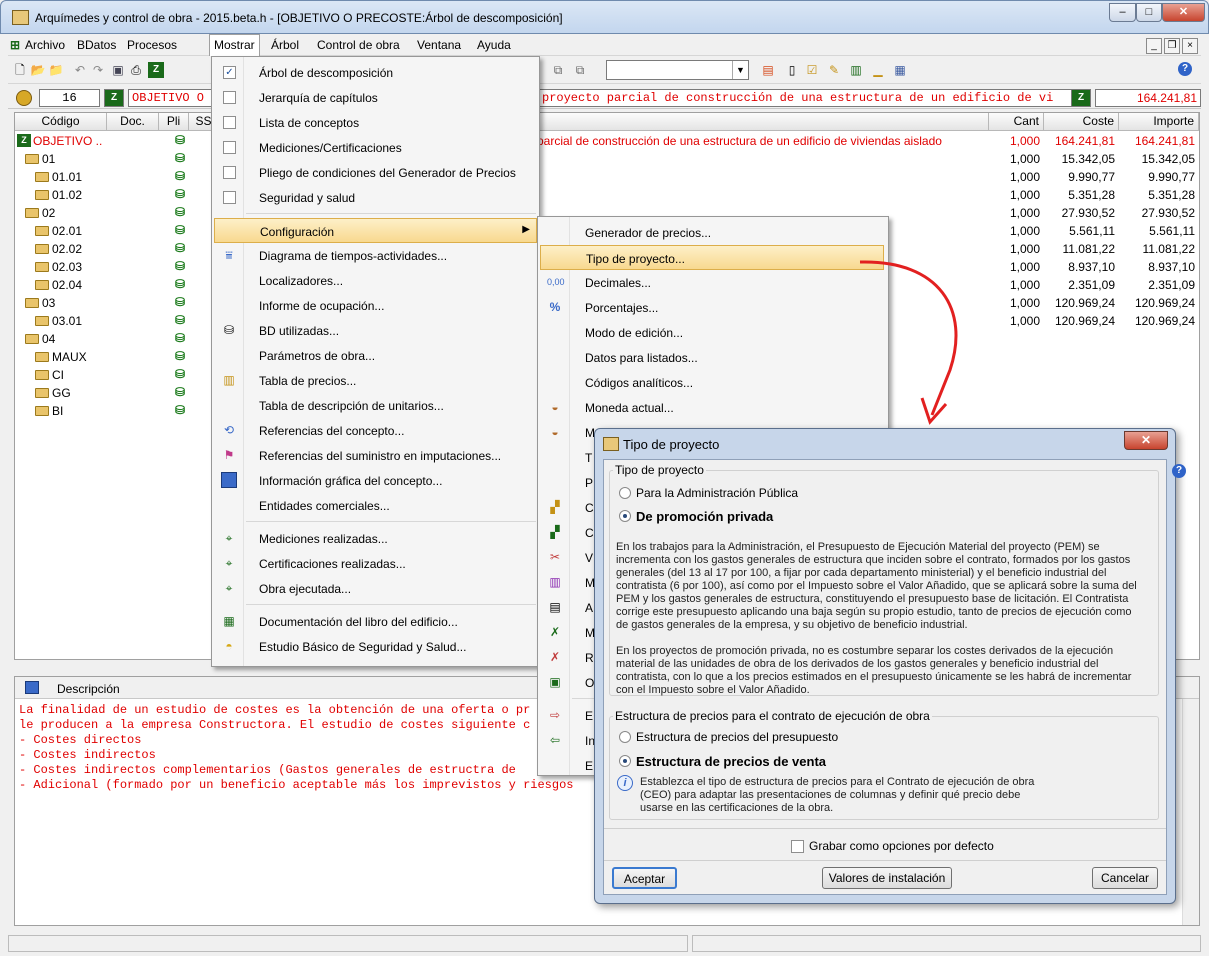 This screenshot has width=1209, height=956. What do you see at coordinates (1149, 12) in the screenshot?
I see `maximize-button: □` at bounding box center [1149, 12].